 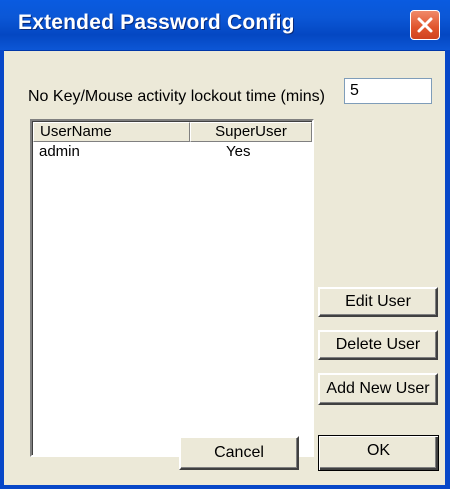 What do you see at coordinates (388, 91) in the screenshot?
I see `lockout-time-input: 5` at bounding box center [388, 91].